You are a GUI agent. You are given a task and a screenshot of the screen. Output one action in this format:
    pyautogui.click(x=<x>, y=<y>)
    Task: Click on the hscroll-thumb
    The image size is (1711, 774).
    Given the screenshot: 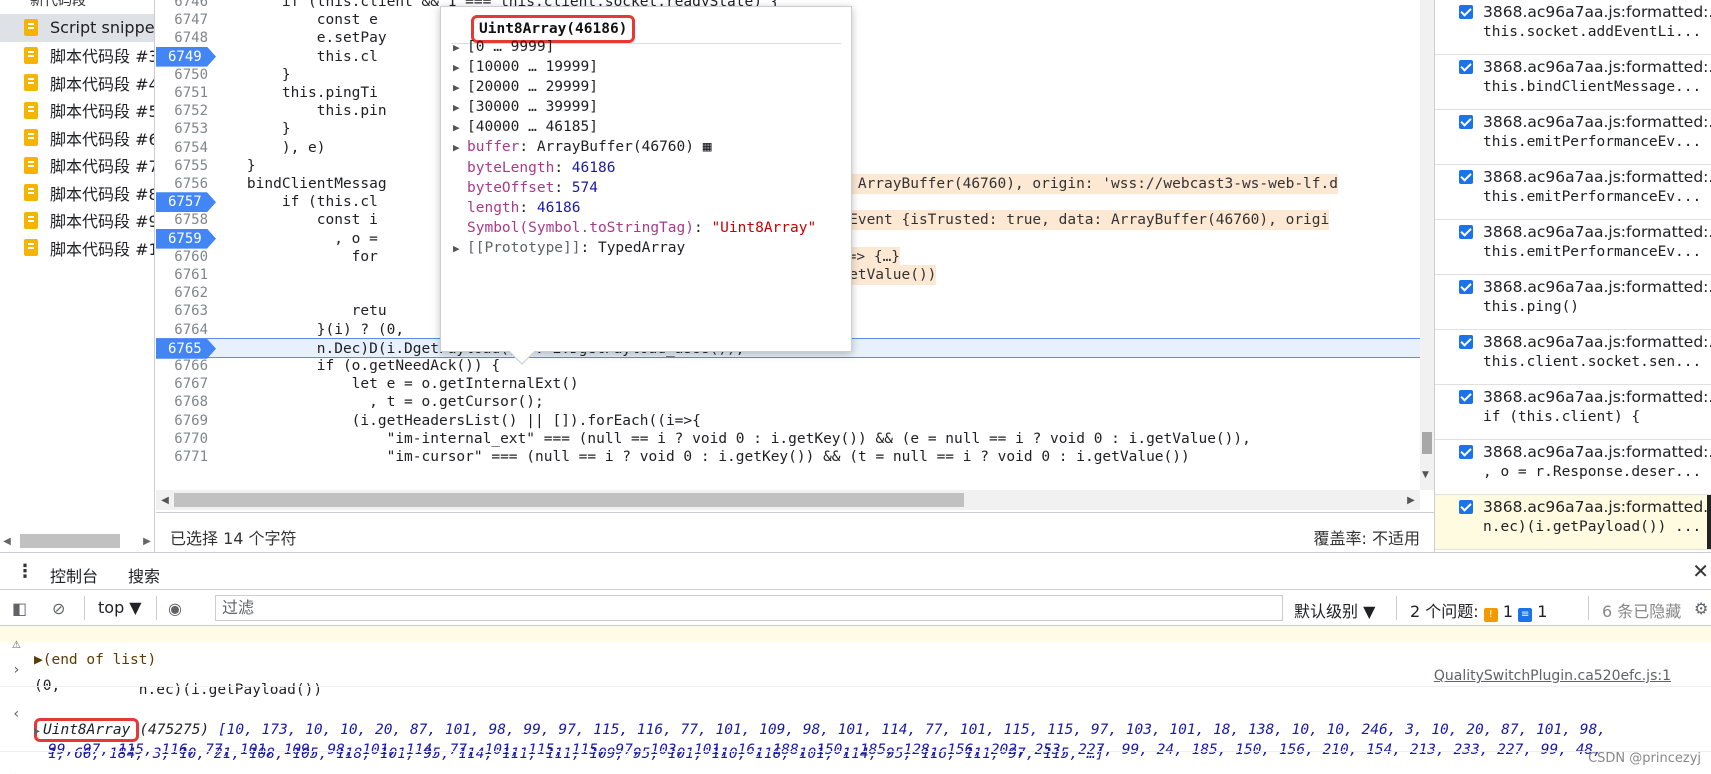 What is the action you would take?
    pyautogui.click(x=788, y=500)
    